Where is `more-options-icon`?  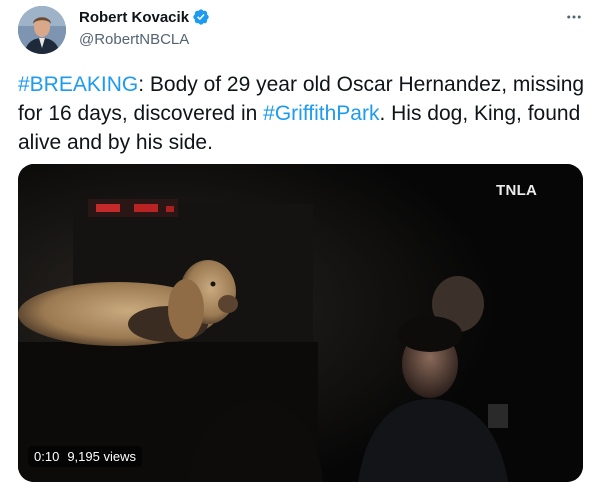
more-options-icon is located at coordinates (574, 17).